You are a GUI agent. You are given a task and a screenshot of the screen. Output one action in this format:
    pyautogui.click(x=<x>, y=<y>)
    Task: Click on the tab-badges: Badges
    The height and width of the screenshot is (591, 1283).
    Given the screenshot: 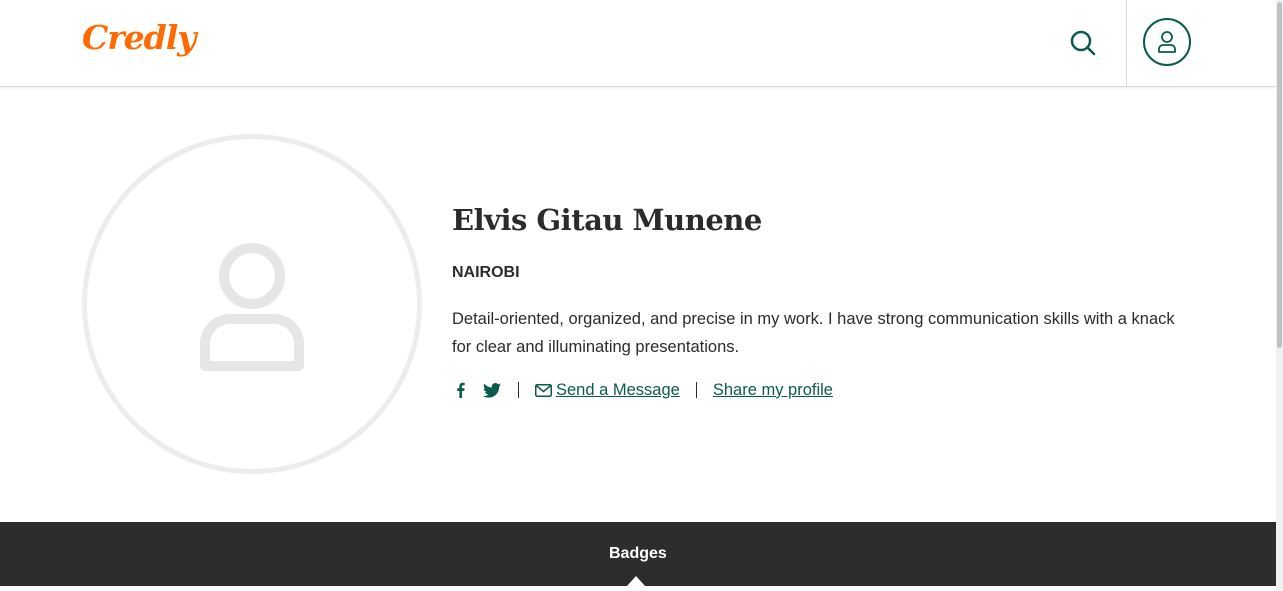 What is the action you would take?
    pyautogui.click(x=638, y=554)
    